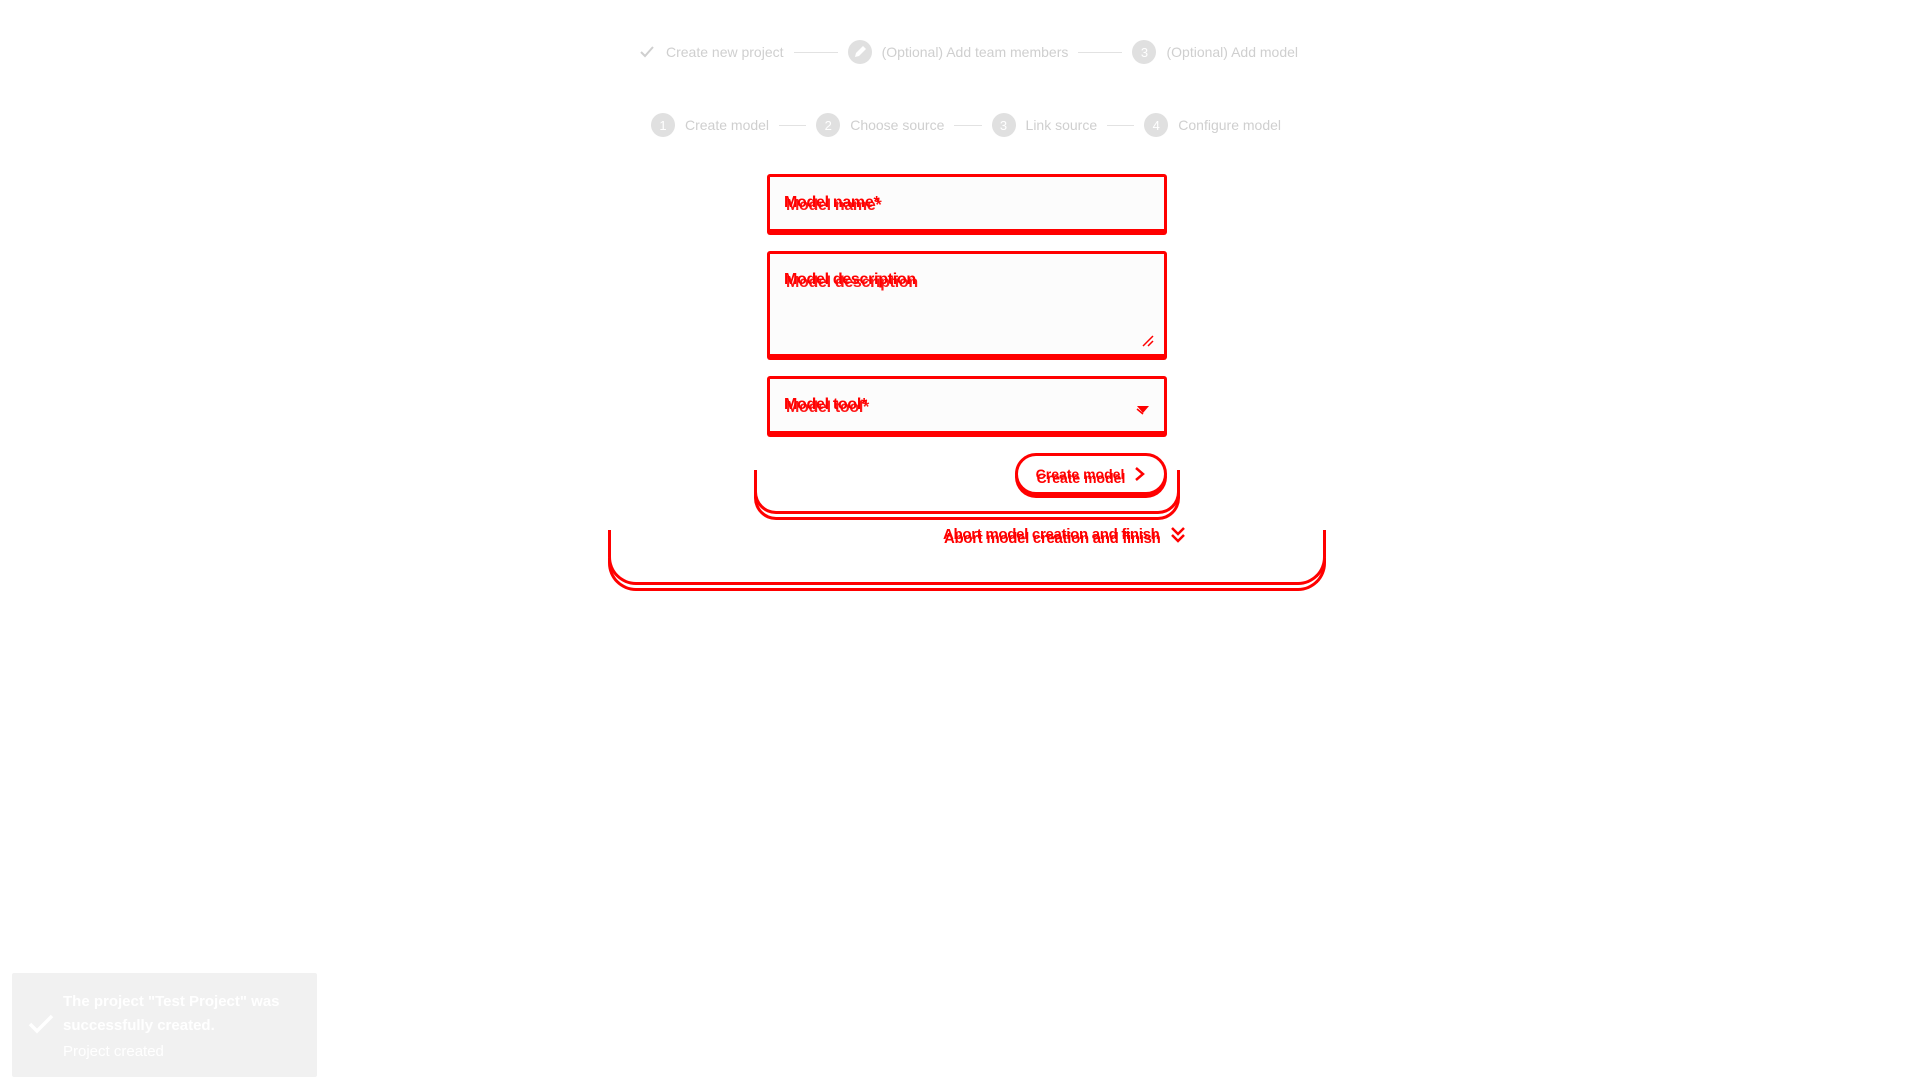 This screenshot has height=1080, width=1920. Describe the element at coordinates (1232, 52) in the screenshot. I see `project-step-label: (Optional) Add model` at that location.